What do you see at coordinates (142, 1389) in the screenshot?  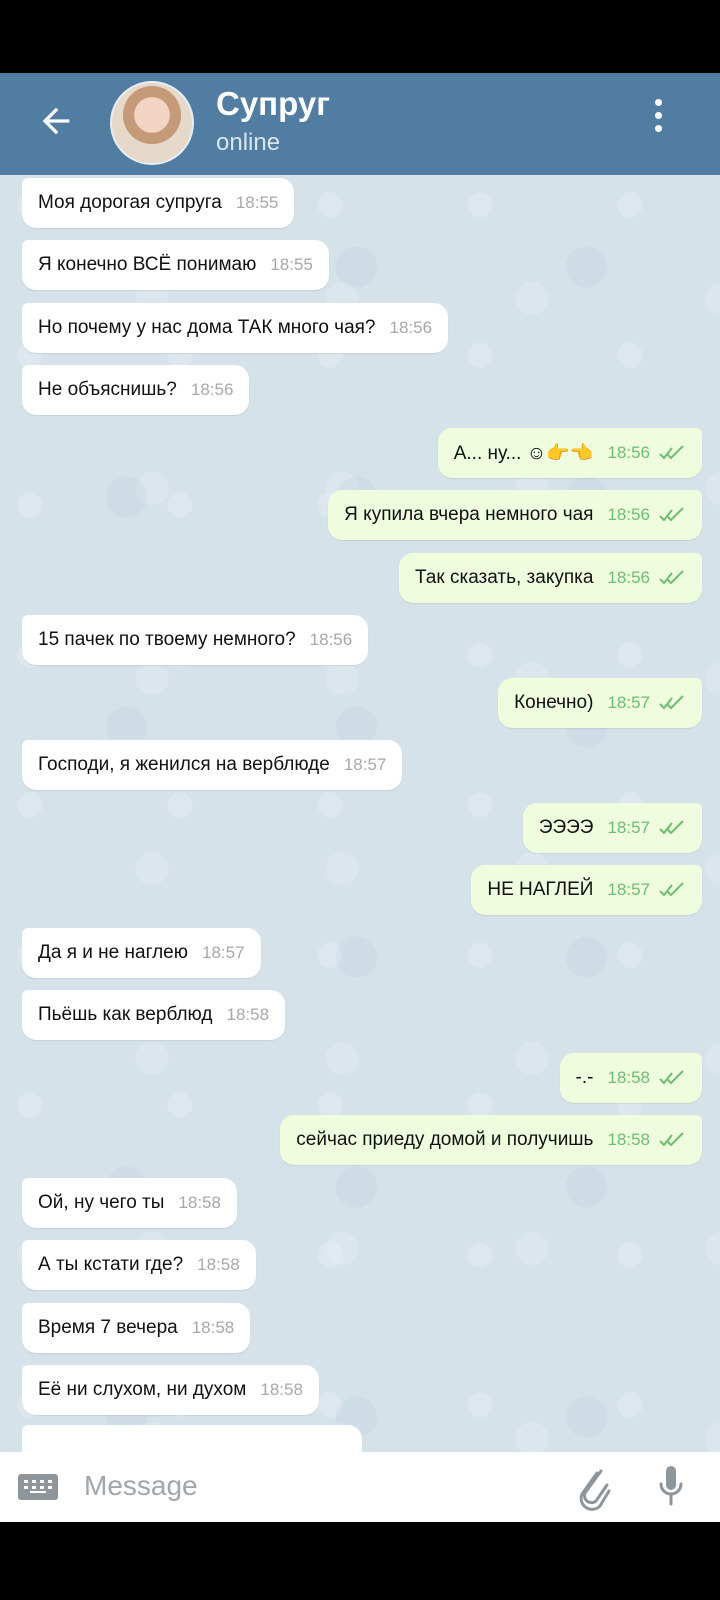 I see `message-text: Её ни слухом, ни духом` at bounding box center [142, 1389].